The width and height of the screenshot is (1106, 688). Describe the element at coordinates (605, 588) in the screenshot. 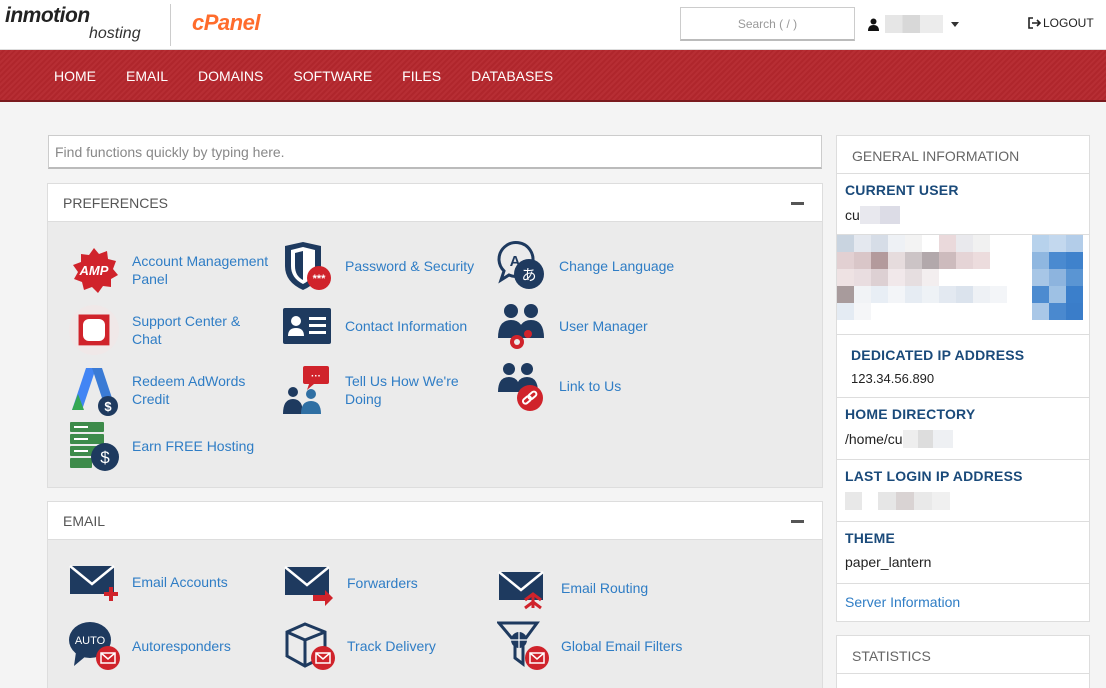

I see `item-label: Email Routing` at that location.